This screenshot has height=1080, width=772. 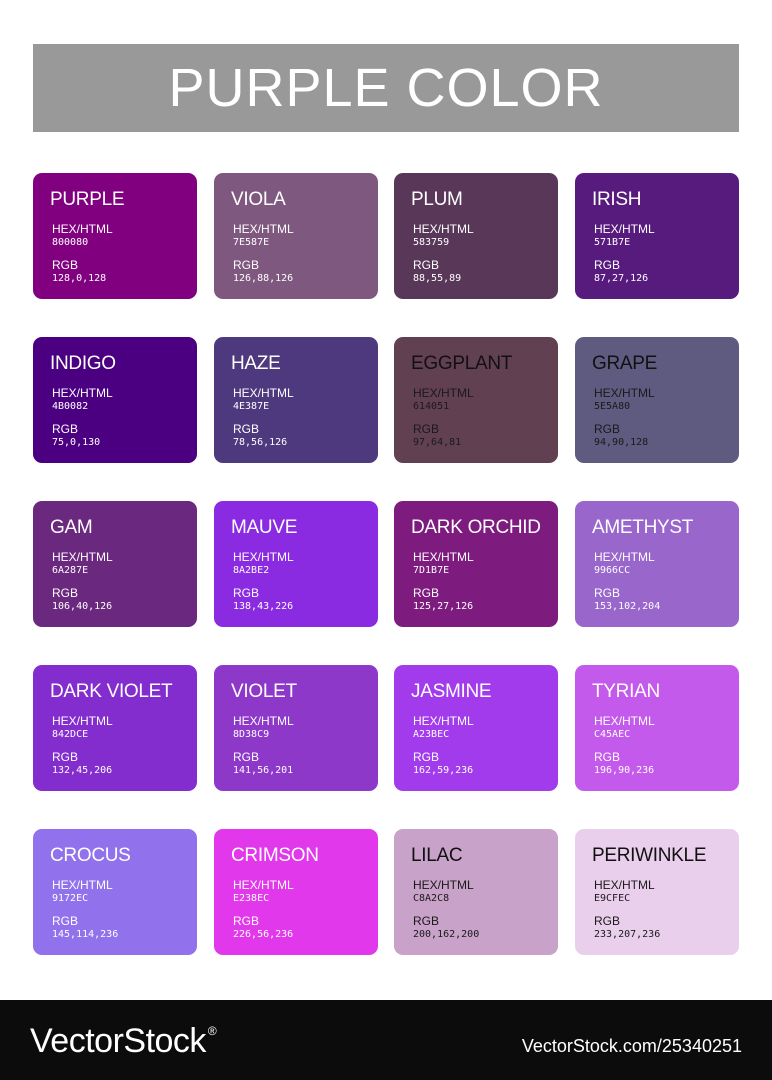 What do you see at coordinates (82, 606) in the screenshot?
I see `rgb-value: 106,40,126` at bounding box center [82, 606].